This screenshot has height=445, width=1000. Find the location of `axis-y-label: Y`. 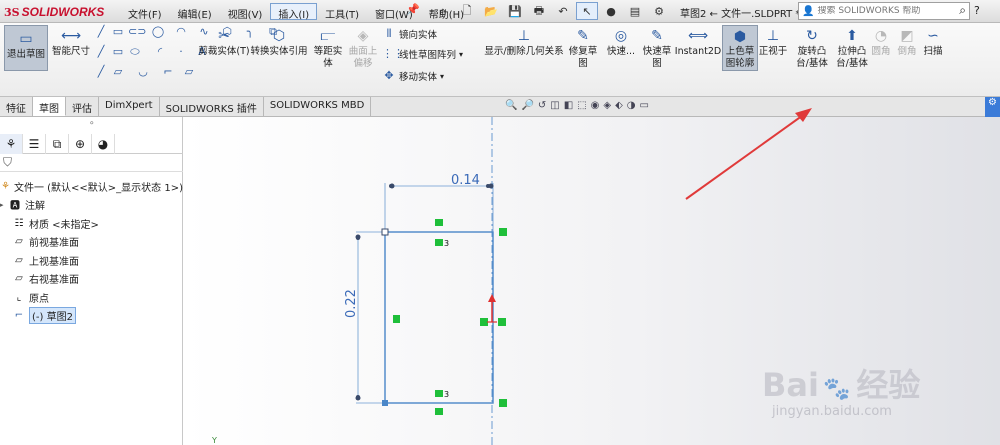

axis-y-label: Y is located at coordinates (214, 440).